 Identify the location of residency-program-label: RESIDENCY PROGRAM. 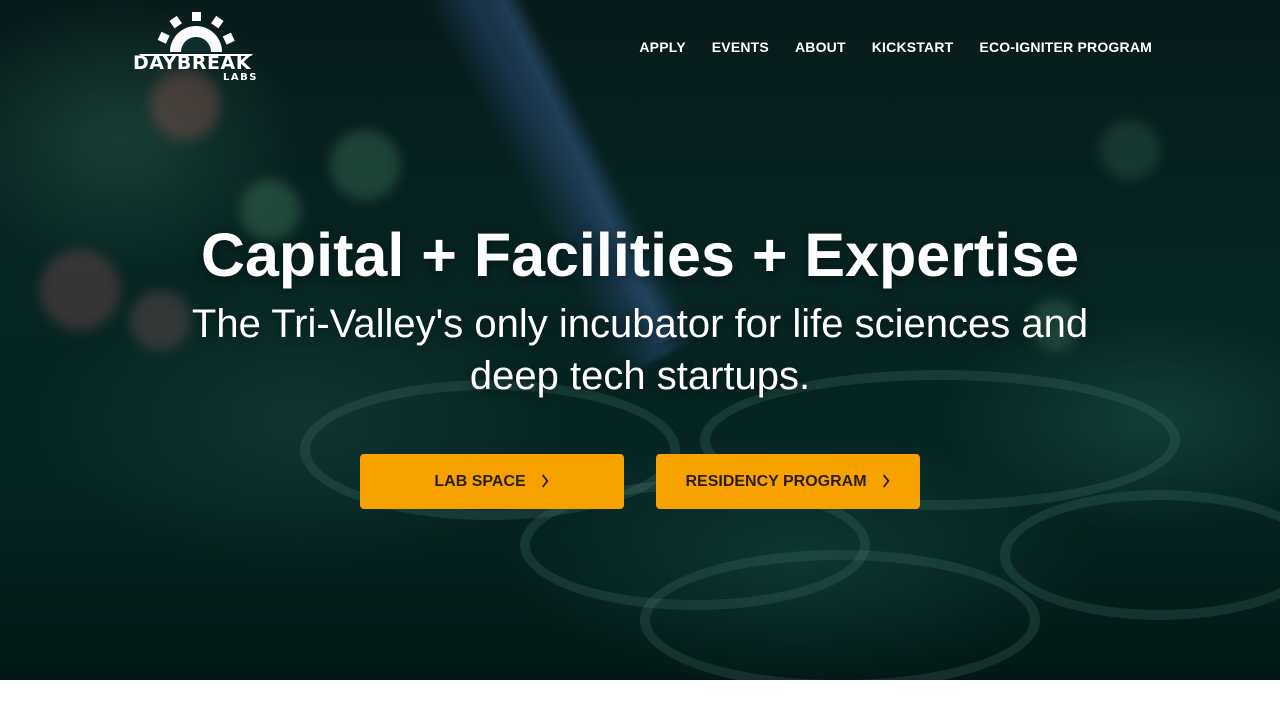
(776, 481).